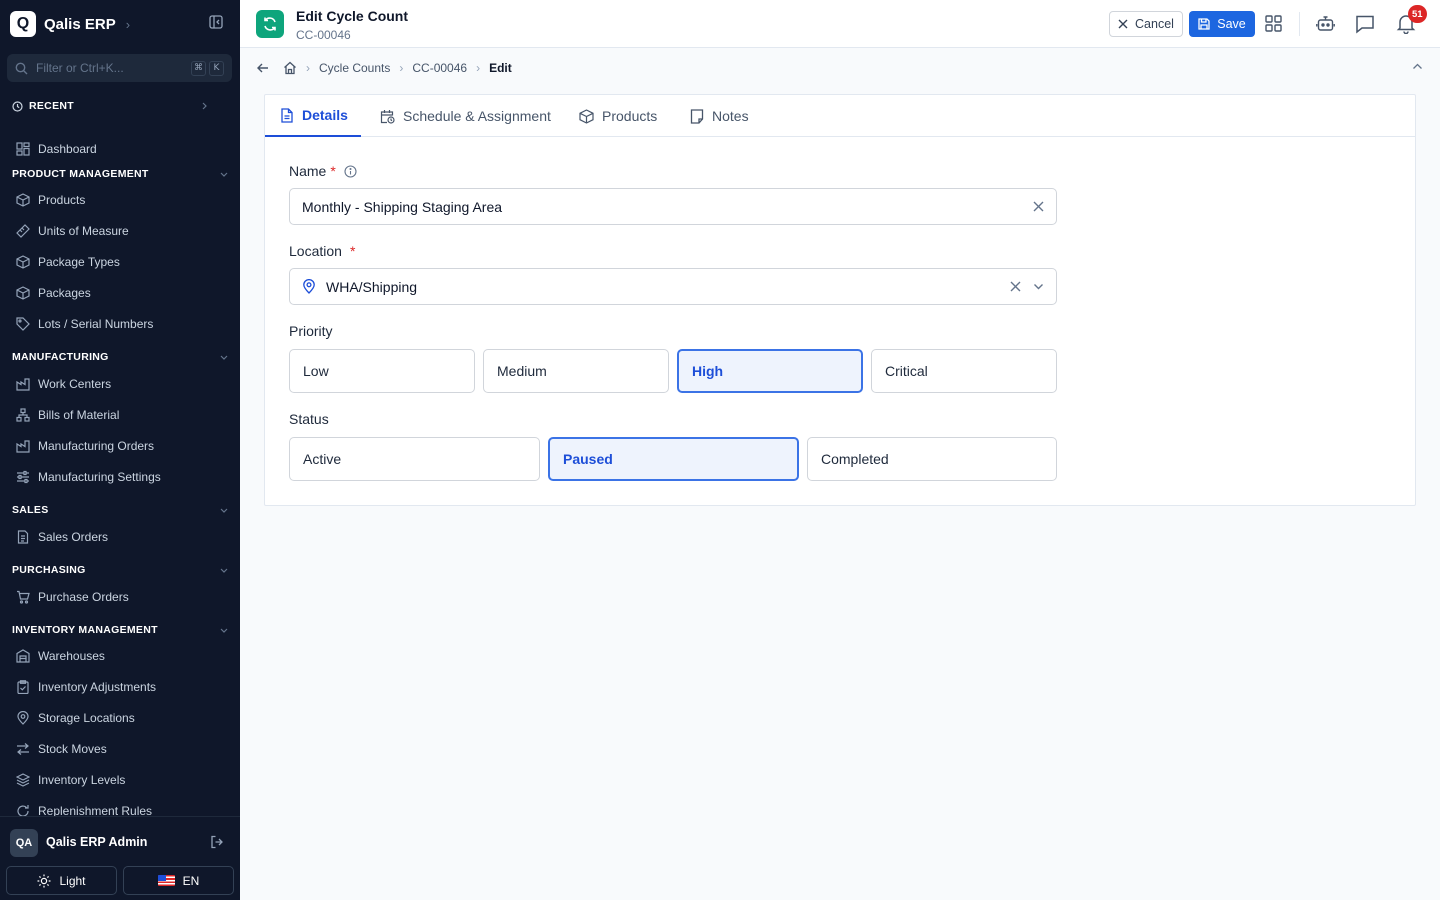 This screenshot has width=1440, height=900. I want to click on sidebar-item-stock-moves: Stock Moves, so click(61, 749).